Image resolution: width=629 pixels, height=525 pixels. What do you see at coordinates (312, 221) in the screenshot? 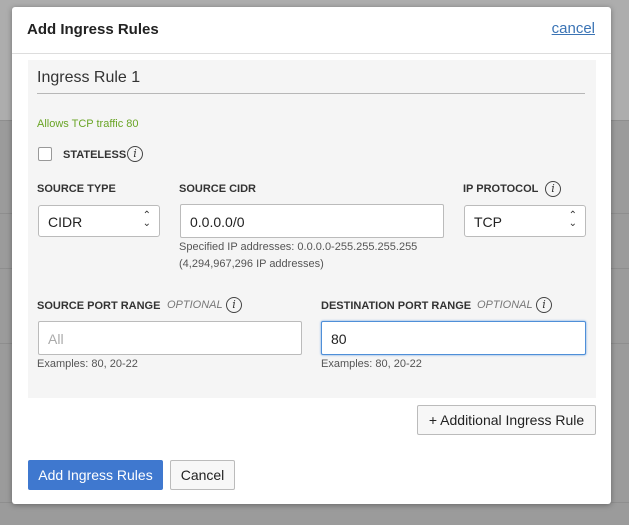
I see `source-cidr-input: 0.0.0.0/0` at bounding box center [312, 221].